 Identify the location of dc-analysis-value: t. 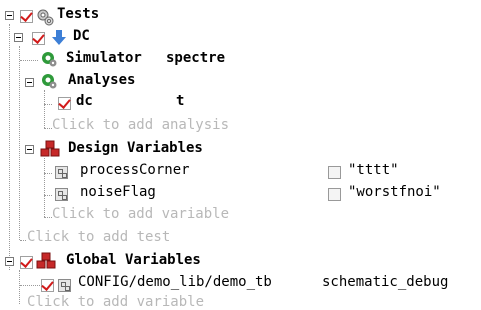
(180, 101).